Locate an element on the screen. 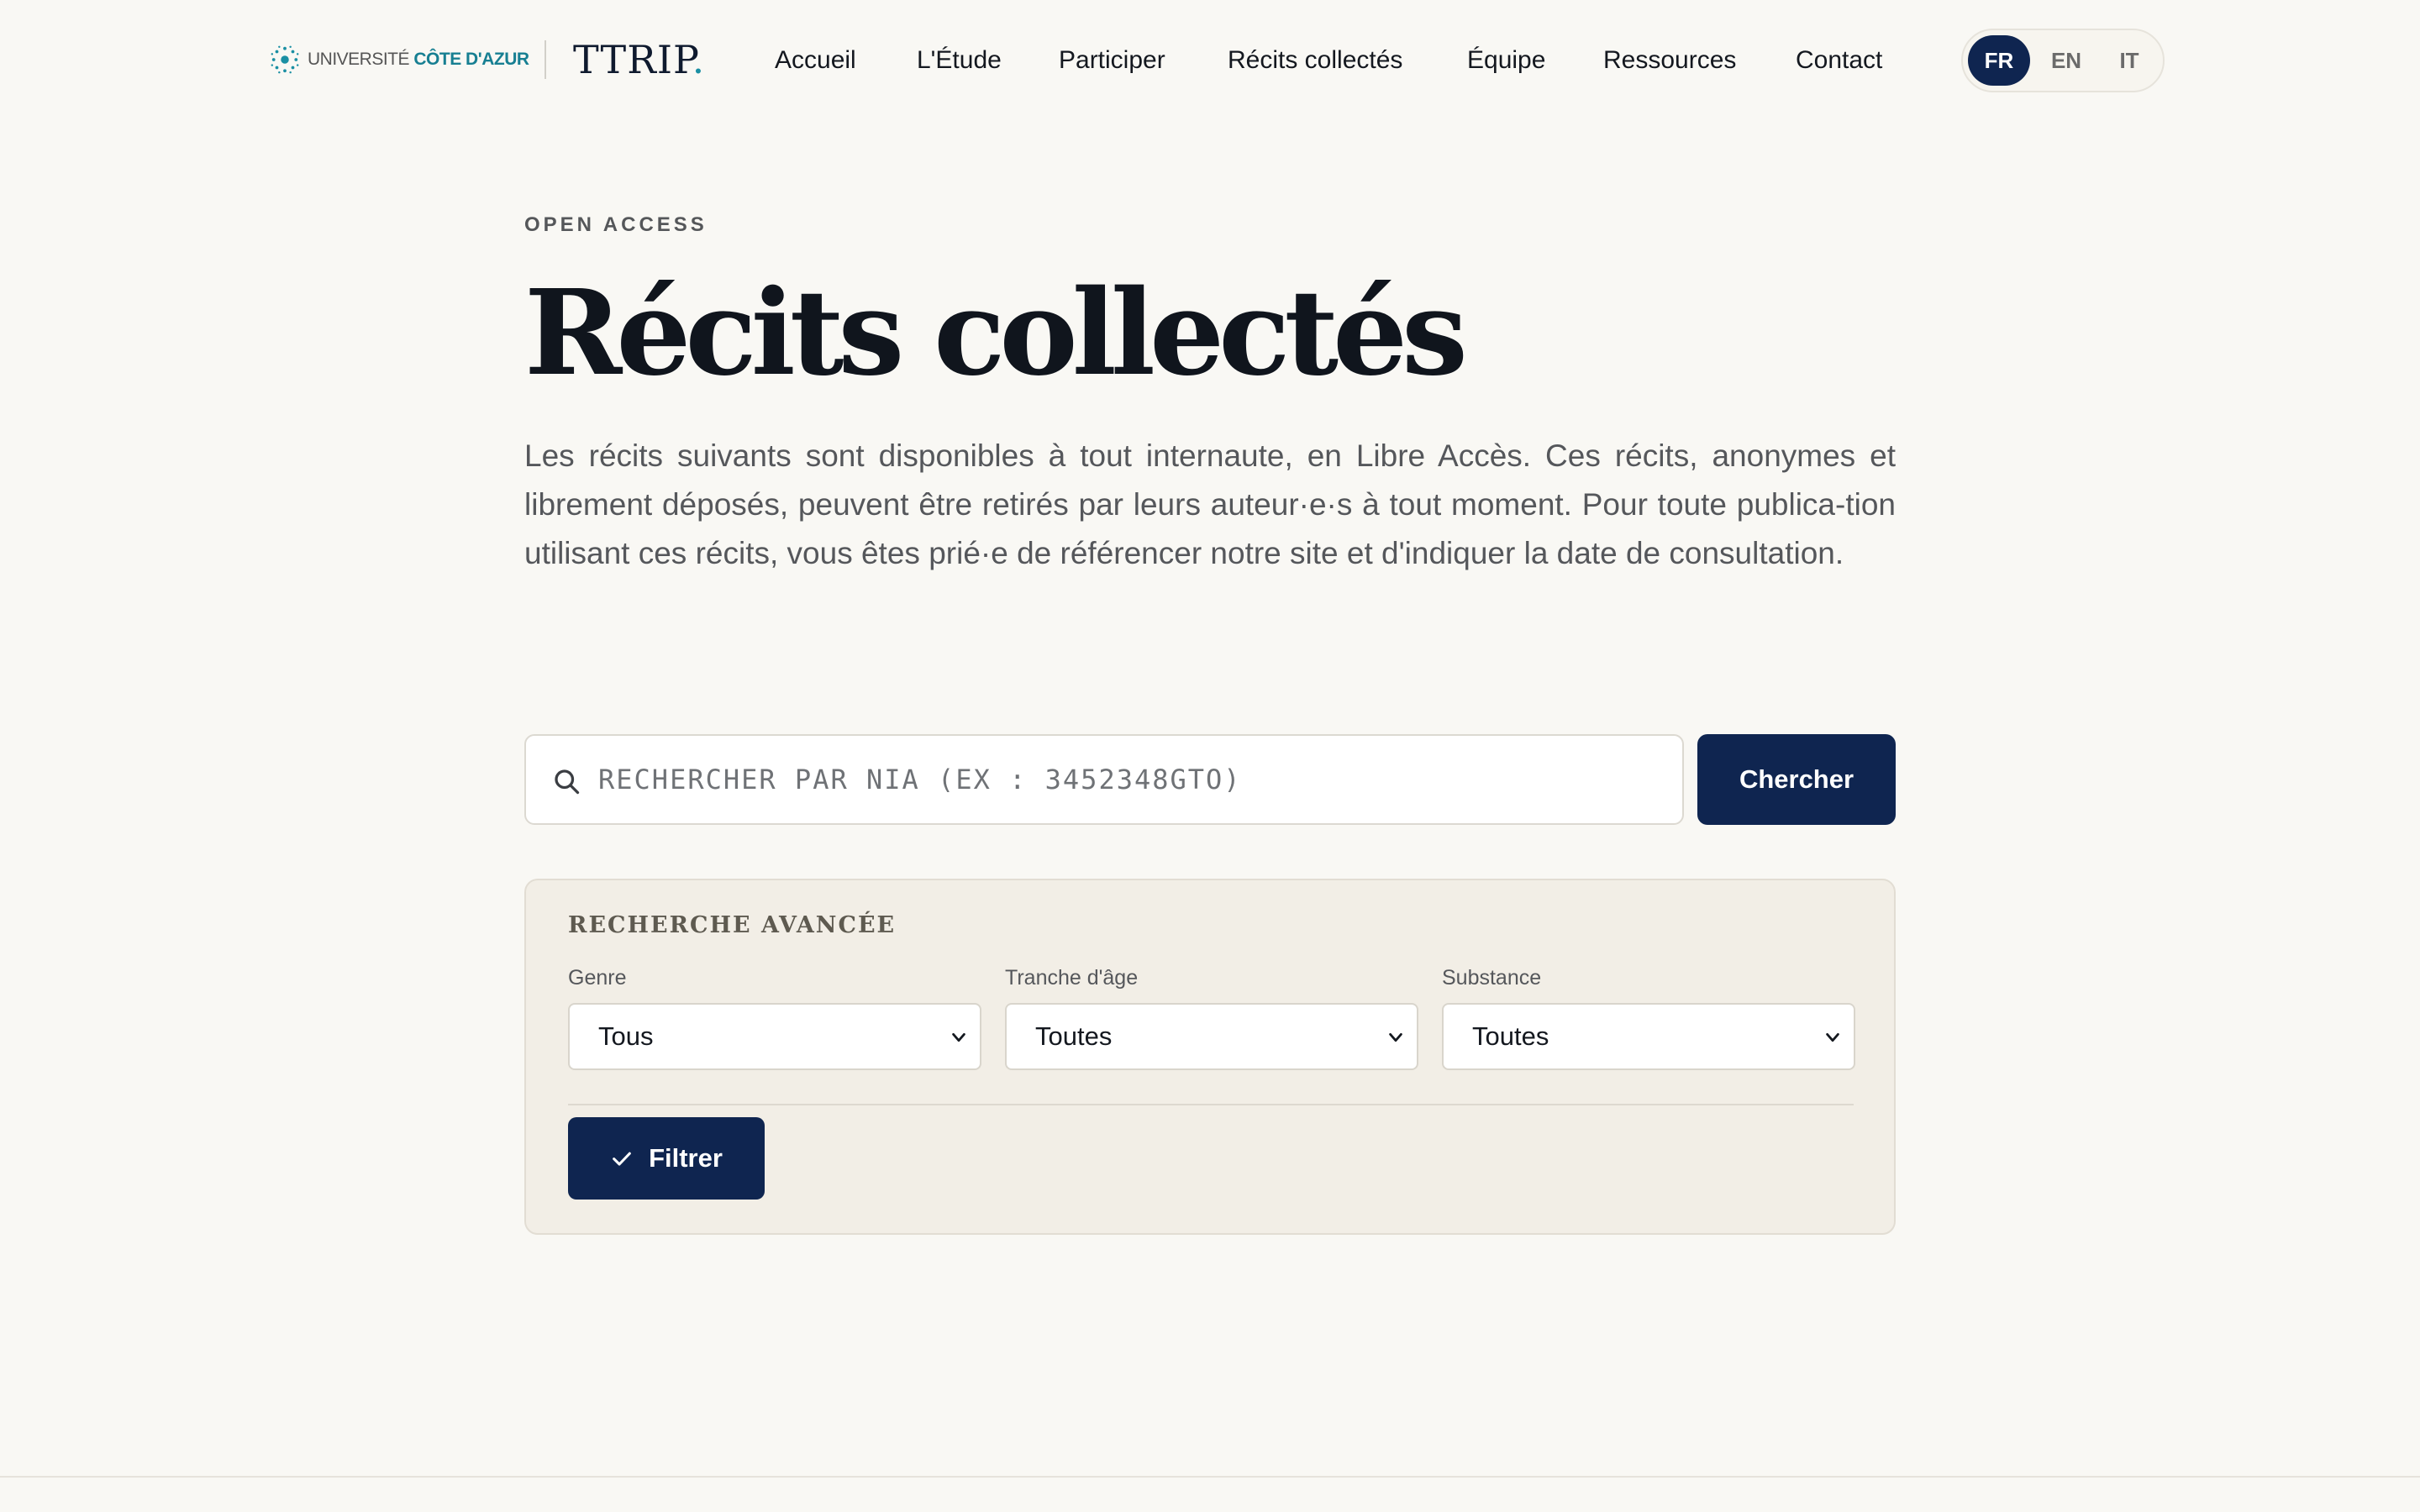 The image size is (2420, 1512). nav-equipe: Équipe is located at coordinates (1506, 60).